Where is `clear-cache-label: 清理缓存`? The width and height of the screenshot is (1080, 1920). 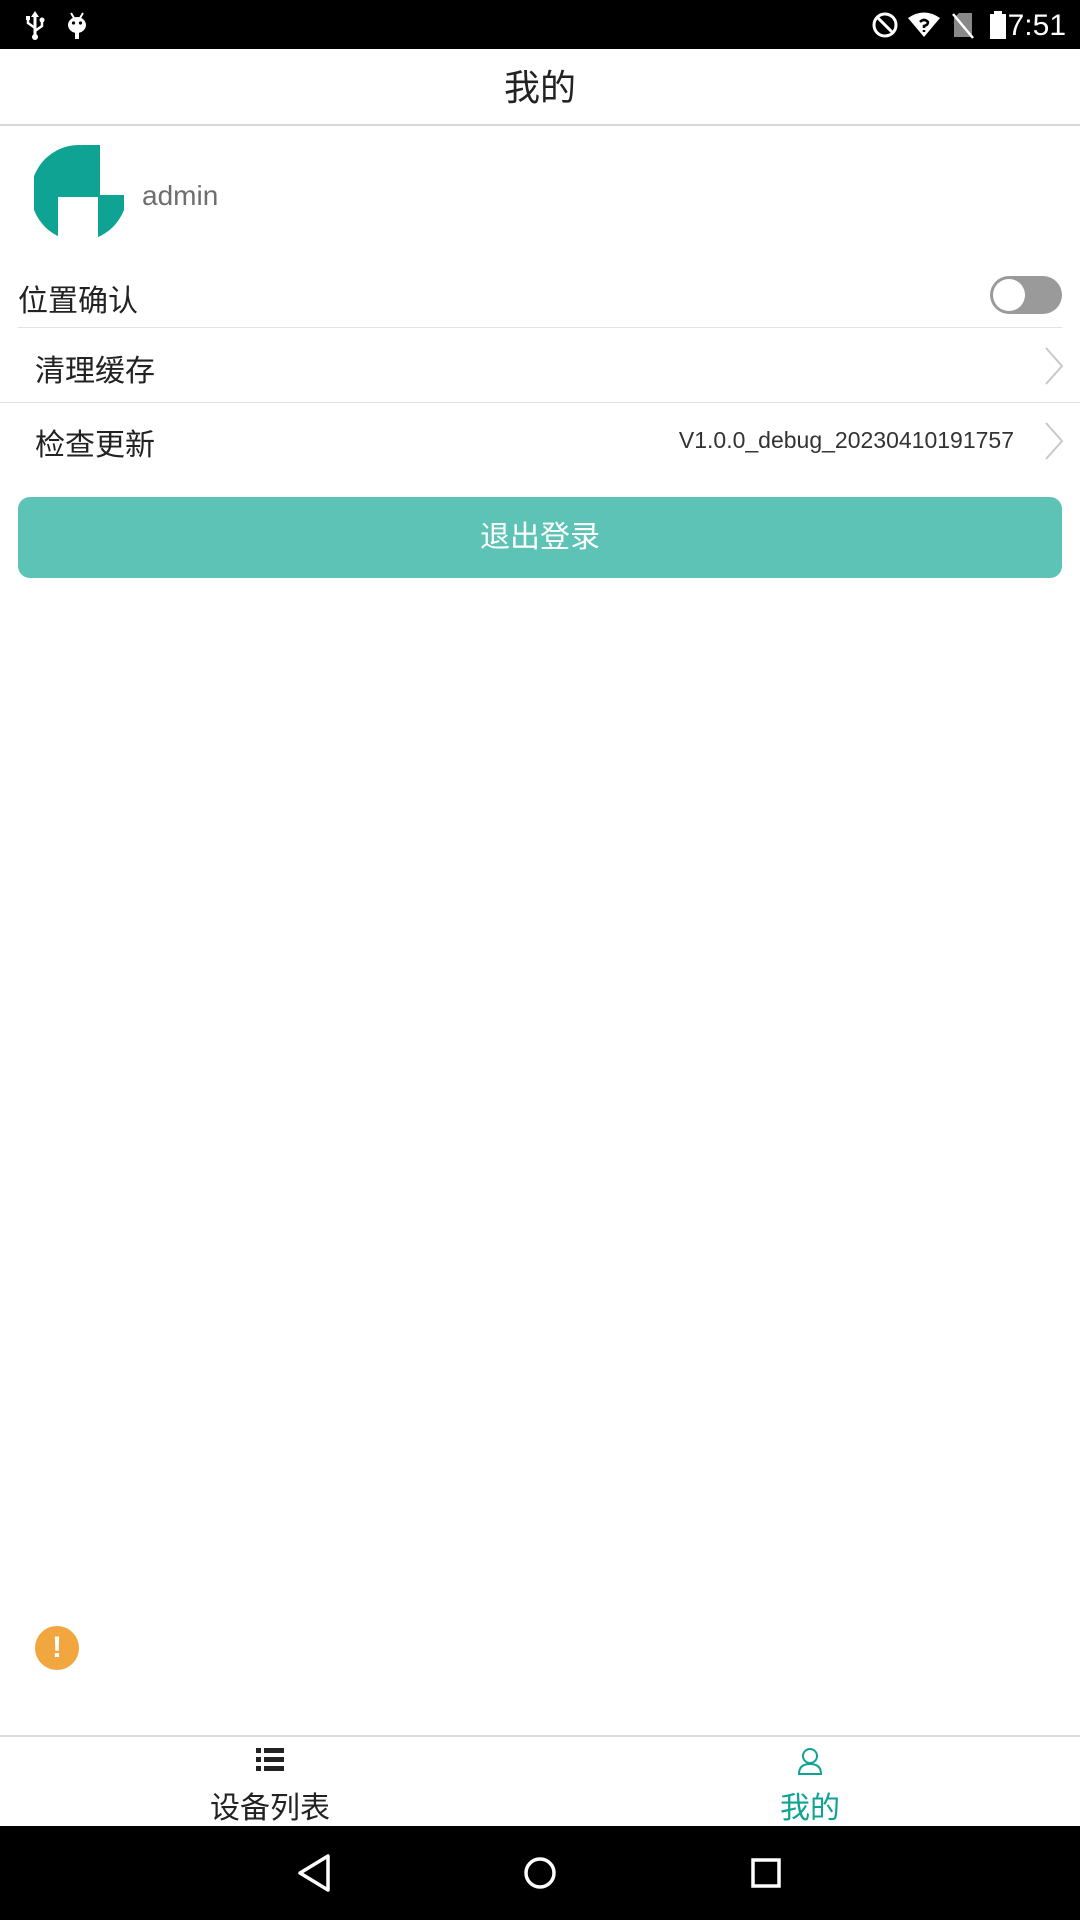
clear-cache-label: 清理缓存 is located at coordinates (95, 371).